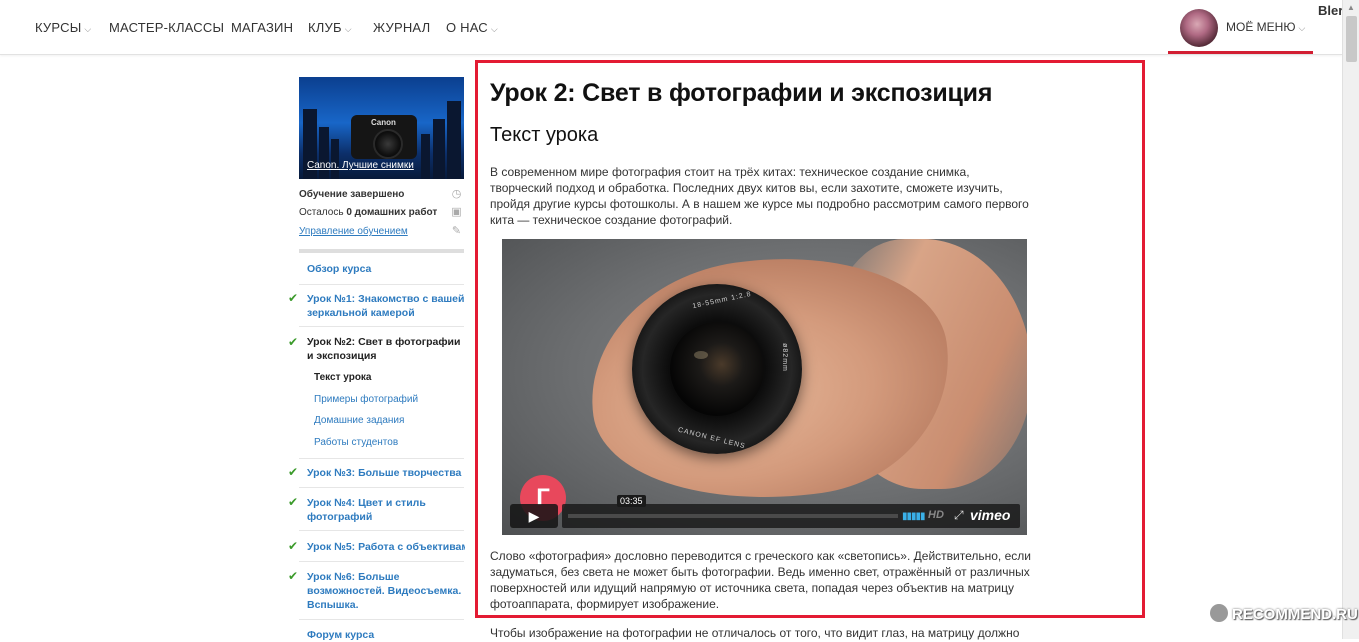 Image resolution: width=1359 pixels, height=642 pixels. Describe the element at coordinates (544, 135) in the screenshot. I see `section-title: Текст урока` at that location.